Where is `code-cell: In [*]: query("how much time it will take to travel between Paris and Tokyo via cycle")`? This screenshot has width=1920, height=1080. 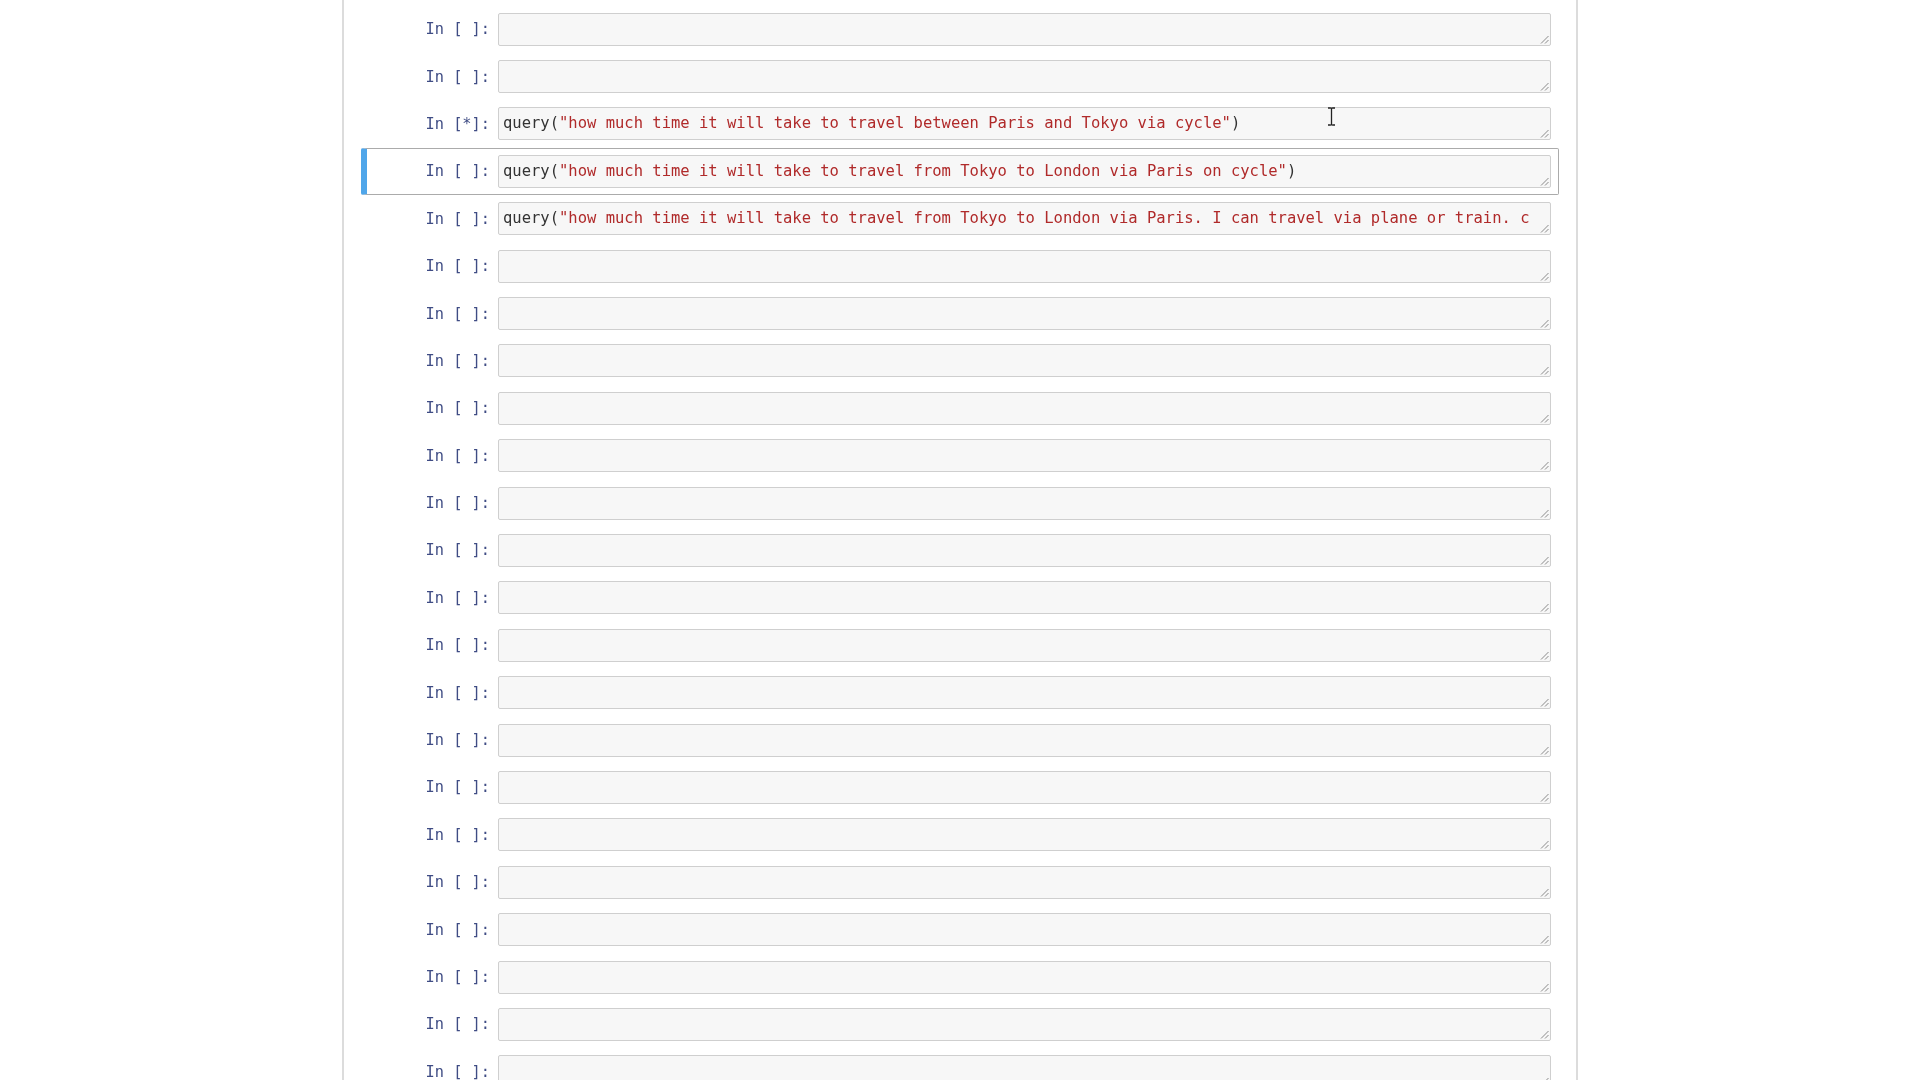 code-cell: In [*]: query("how much time it will take to travel between Paris and Tokyo via cycle") is located at coordinates (960, 124).